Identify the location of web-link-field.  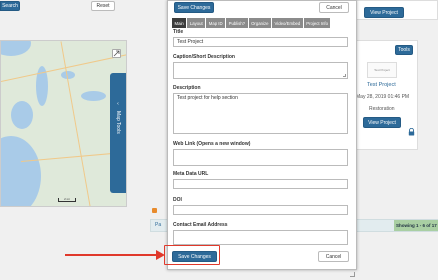
(260, 157).